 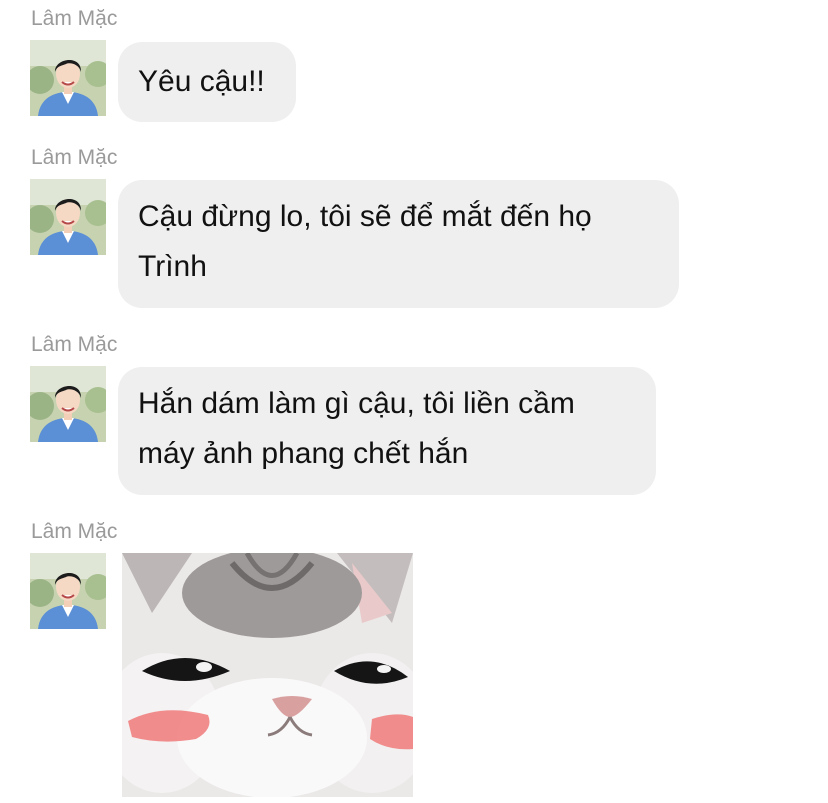 What do you see at coordinates (303, 453) in the screenshot?
I see `message-text-line: máy ảnh phang chết hắn` at bounding box center [303, 453].